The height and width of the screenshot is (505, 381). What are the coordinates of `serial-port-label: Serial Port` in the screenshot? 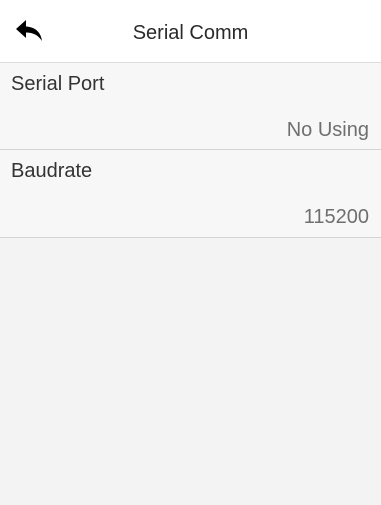 It's located at (58, 84).